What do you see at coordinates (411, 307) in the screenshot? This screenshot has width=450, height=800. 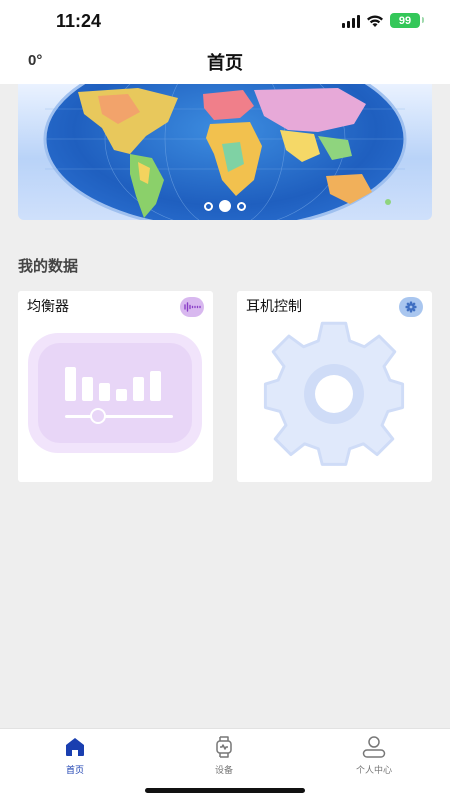 I see `gear-badge-icon` at bounding box center [411, 307].